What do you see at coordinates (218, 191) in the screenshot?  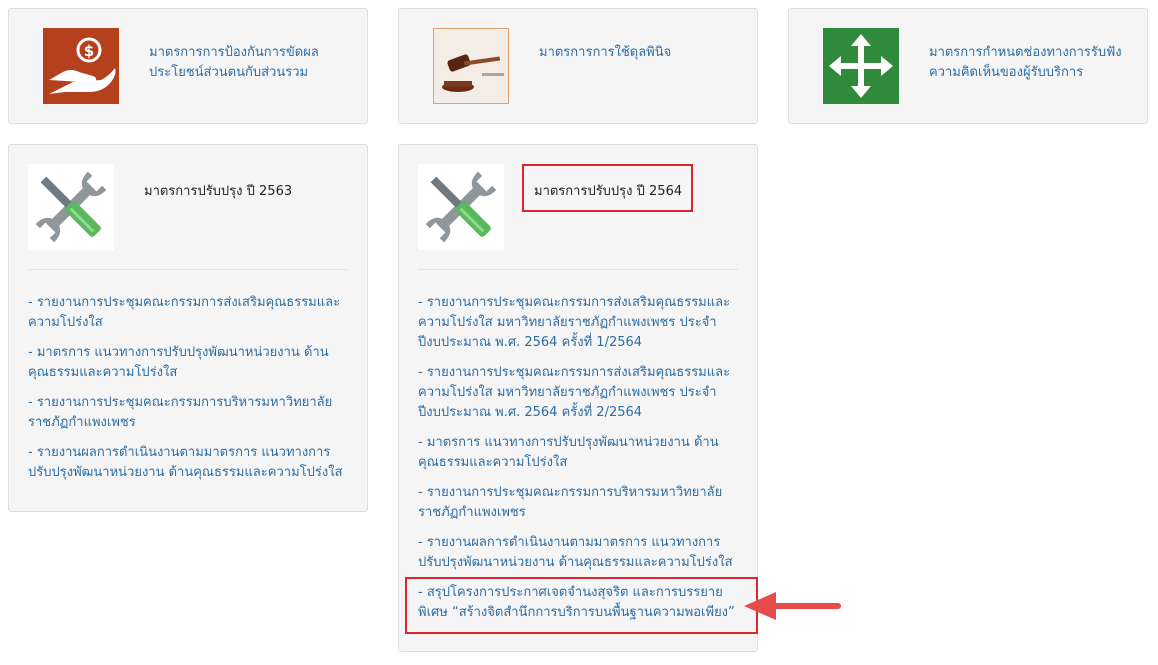 I see `section-title-2563: มาตรการปรับปรุง ปี 2563` at bounding box center [218, 191].